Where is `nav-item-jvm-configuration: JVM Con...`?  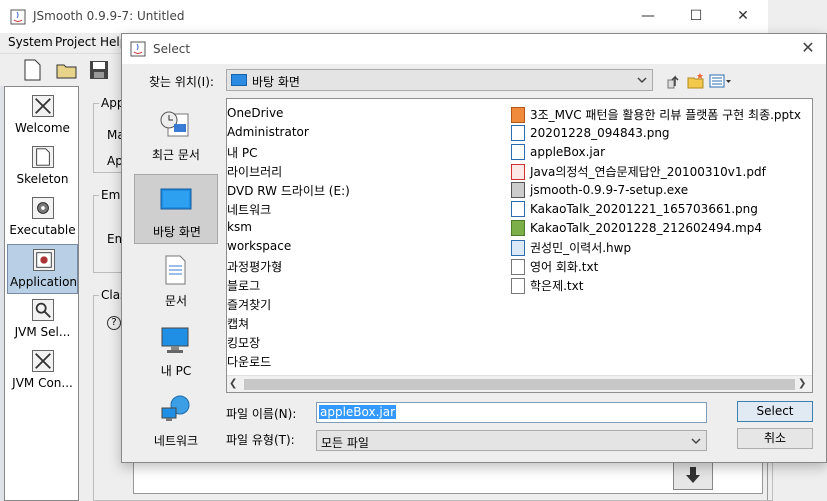 nav-item-jvm-configuration: JVM Con... is located at coordinates (42, 371).